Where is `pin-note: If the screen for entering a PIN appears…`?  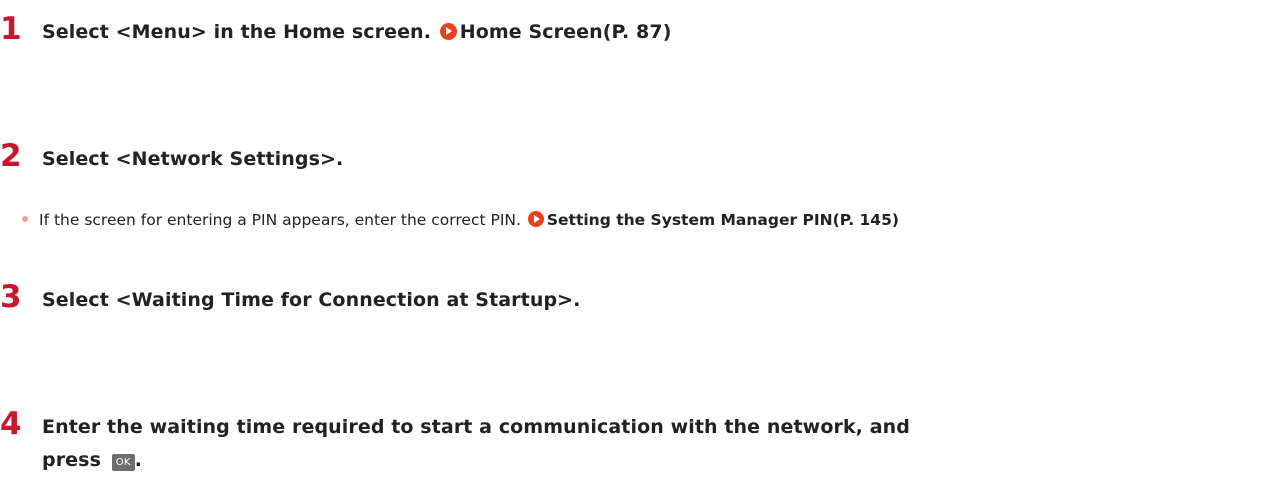 pin-note: If the screen for entering a PIN appears… is located at coordinates (647, 220).